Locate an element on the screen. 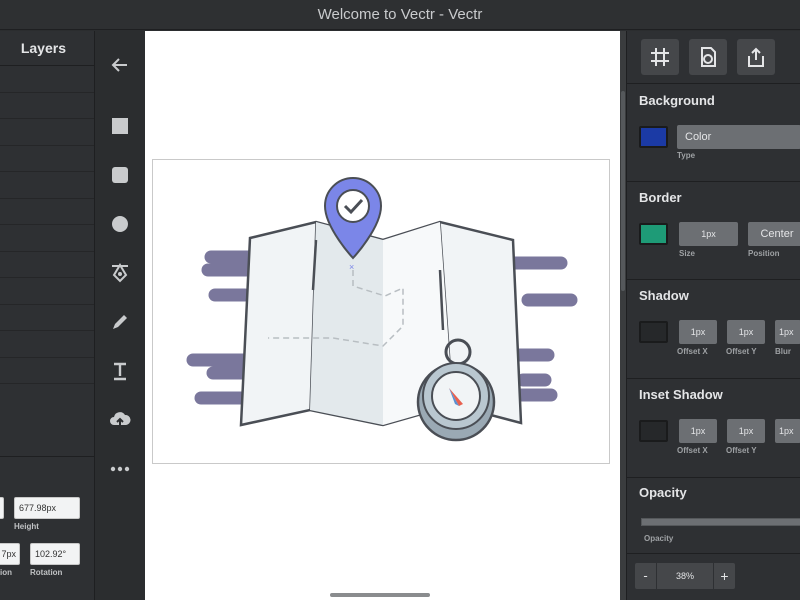 The height and width of the screenshot is (600, 800). height-label: Height is located at coordinates (26, 526).